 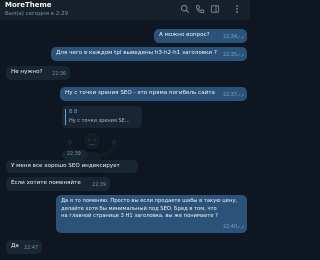 What do you see at coordinates (65, 117) in the screenshot?
I see `reply-bar` at bounding box center [65, 117].